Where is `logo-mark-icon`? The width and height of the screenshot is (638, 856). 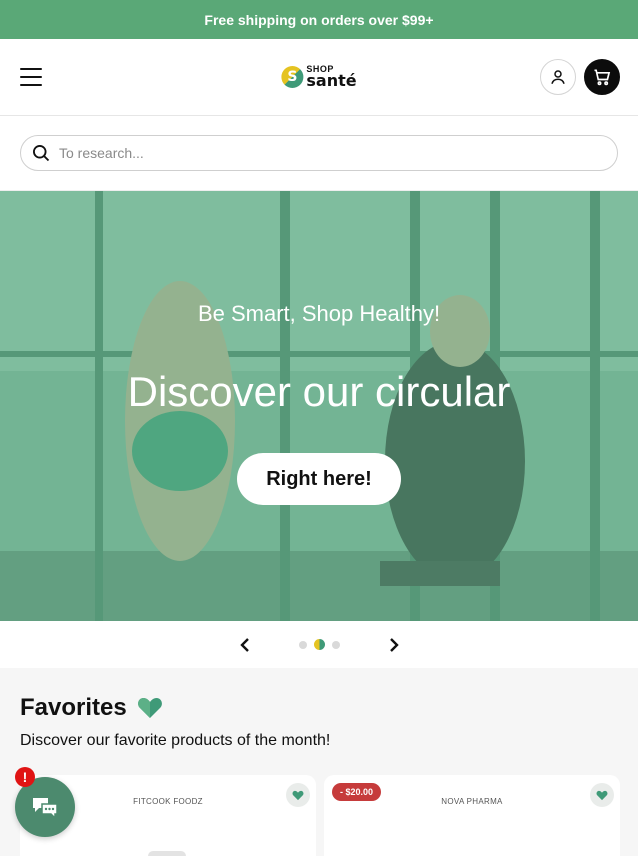
logo-mark-icon is located at coordinates (292, 77).